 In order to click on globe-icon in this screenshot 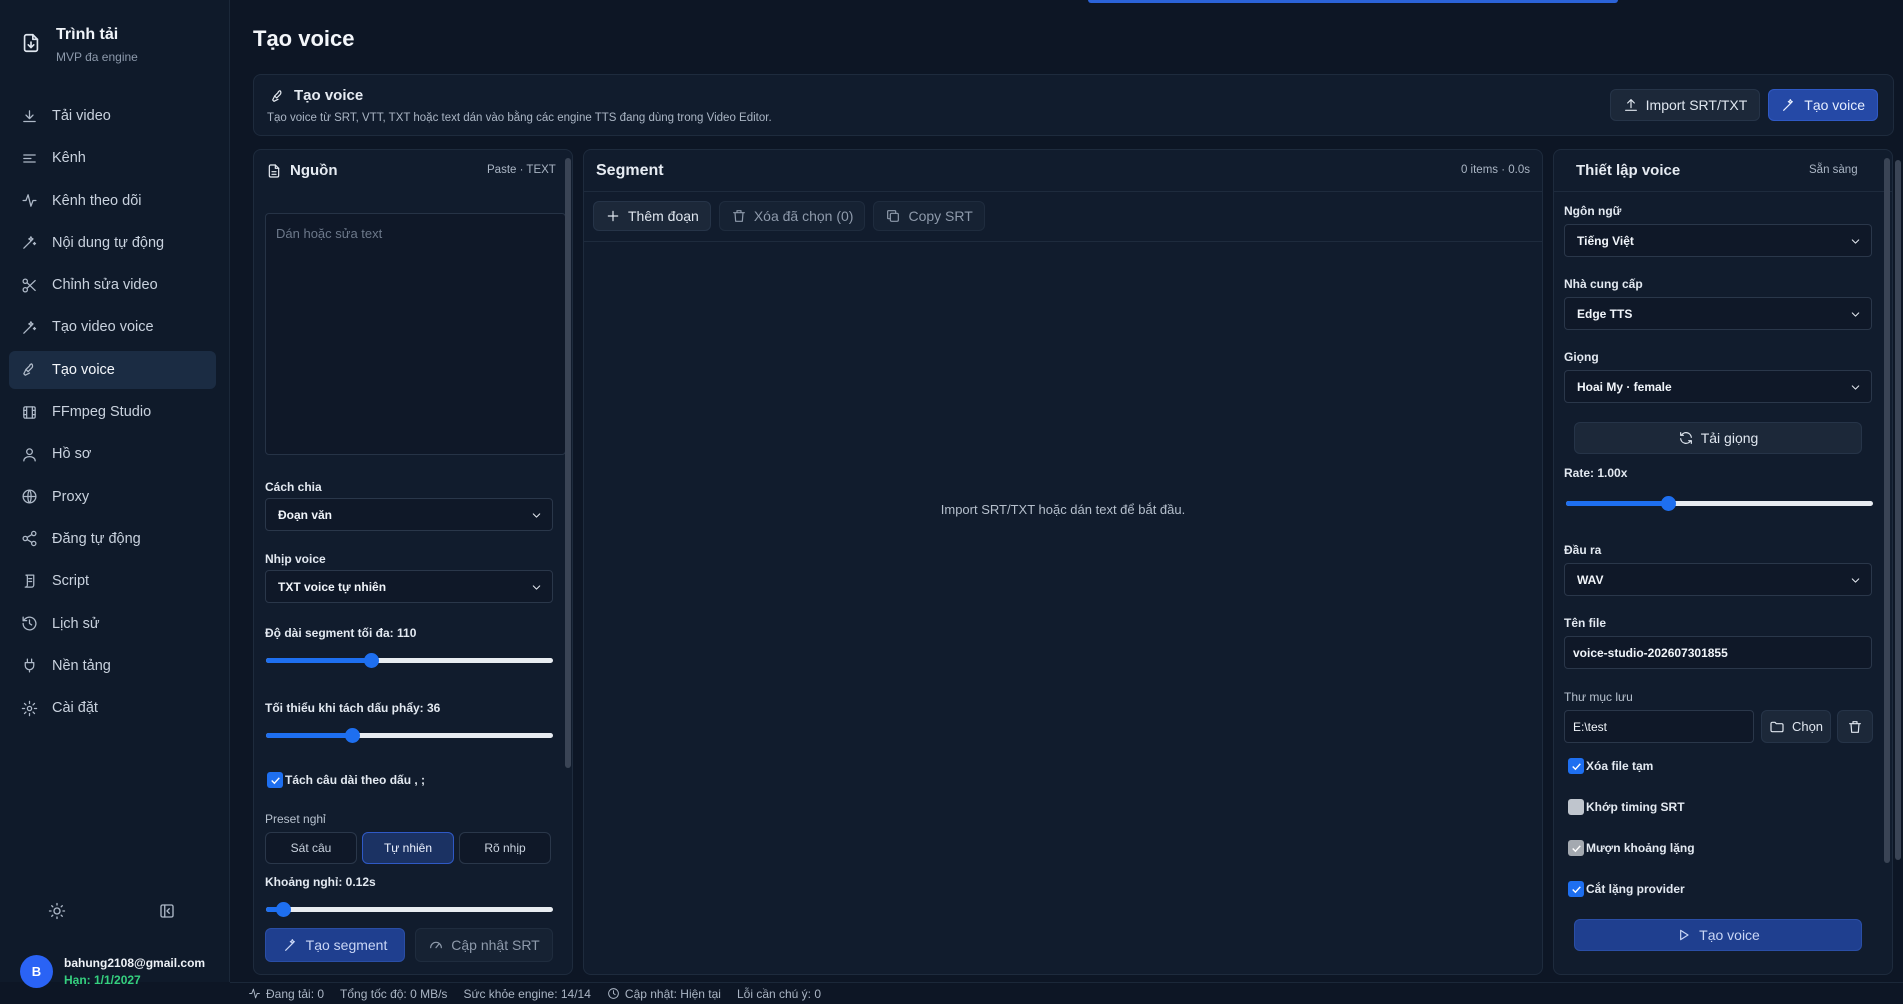, I will do `click(29, 496)`.